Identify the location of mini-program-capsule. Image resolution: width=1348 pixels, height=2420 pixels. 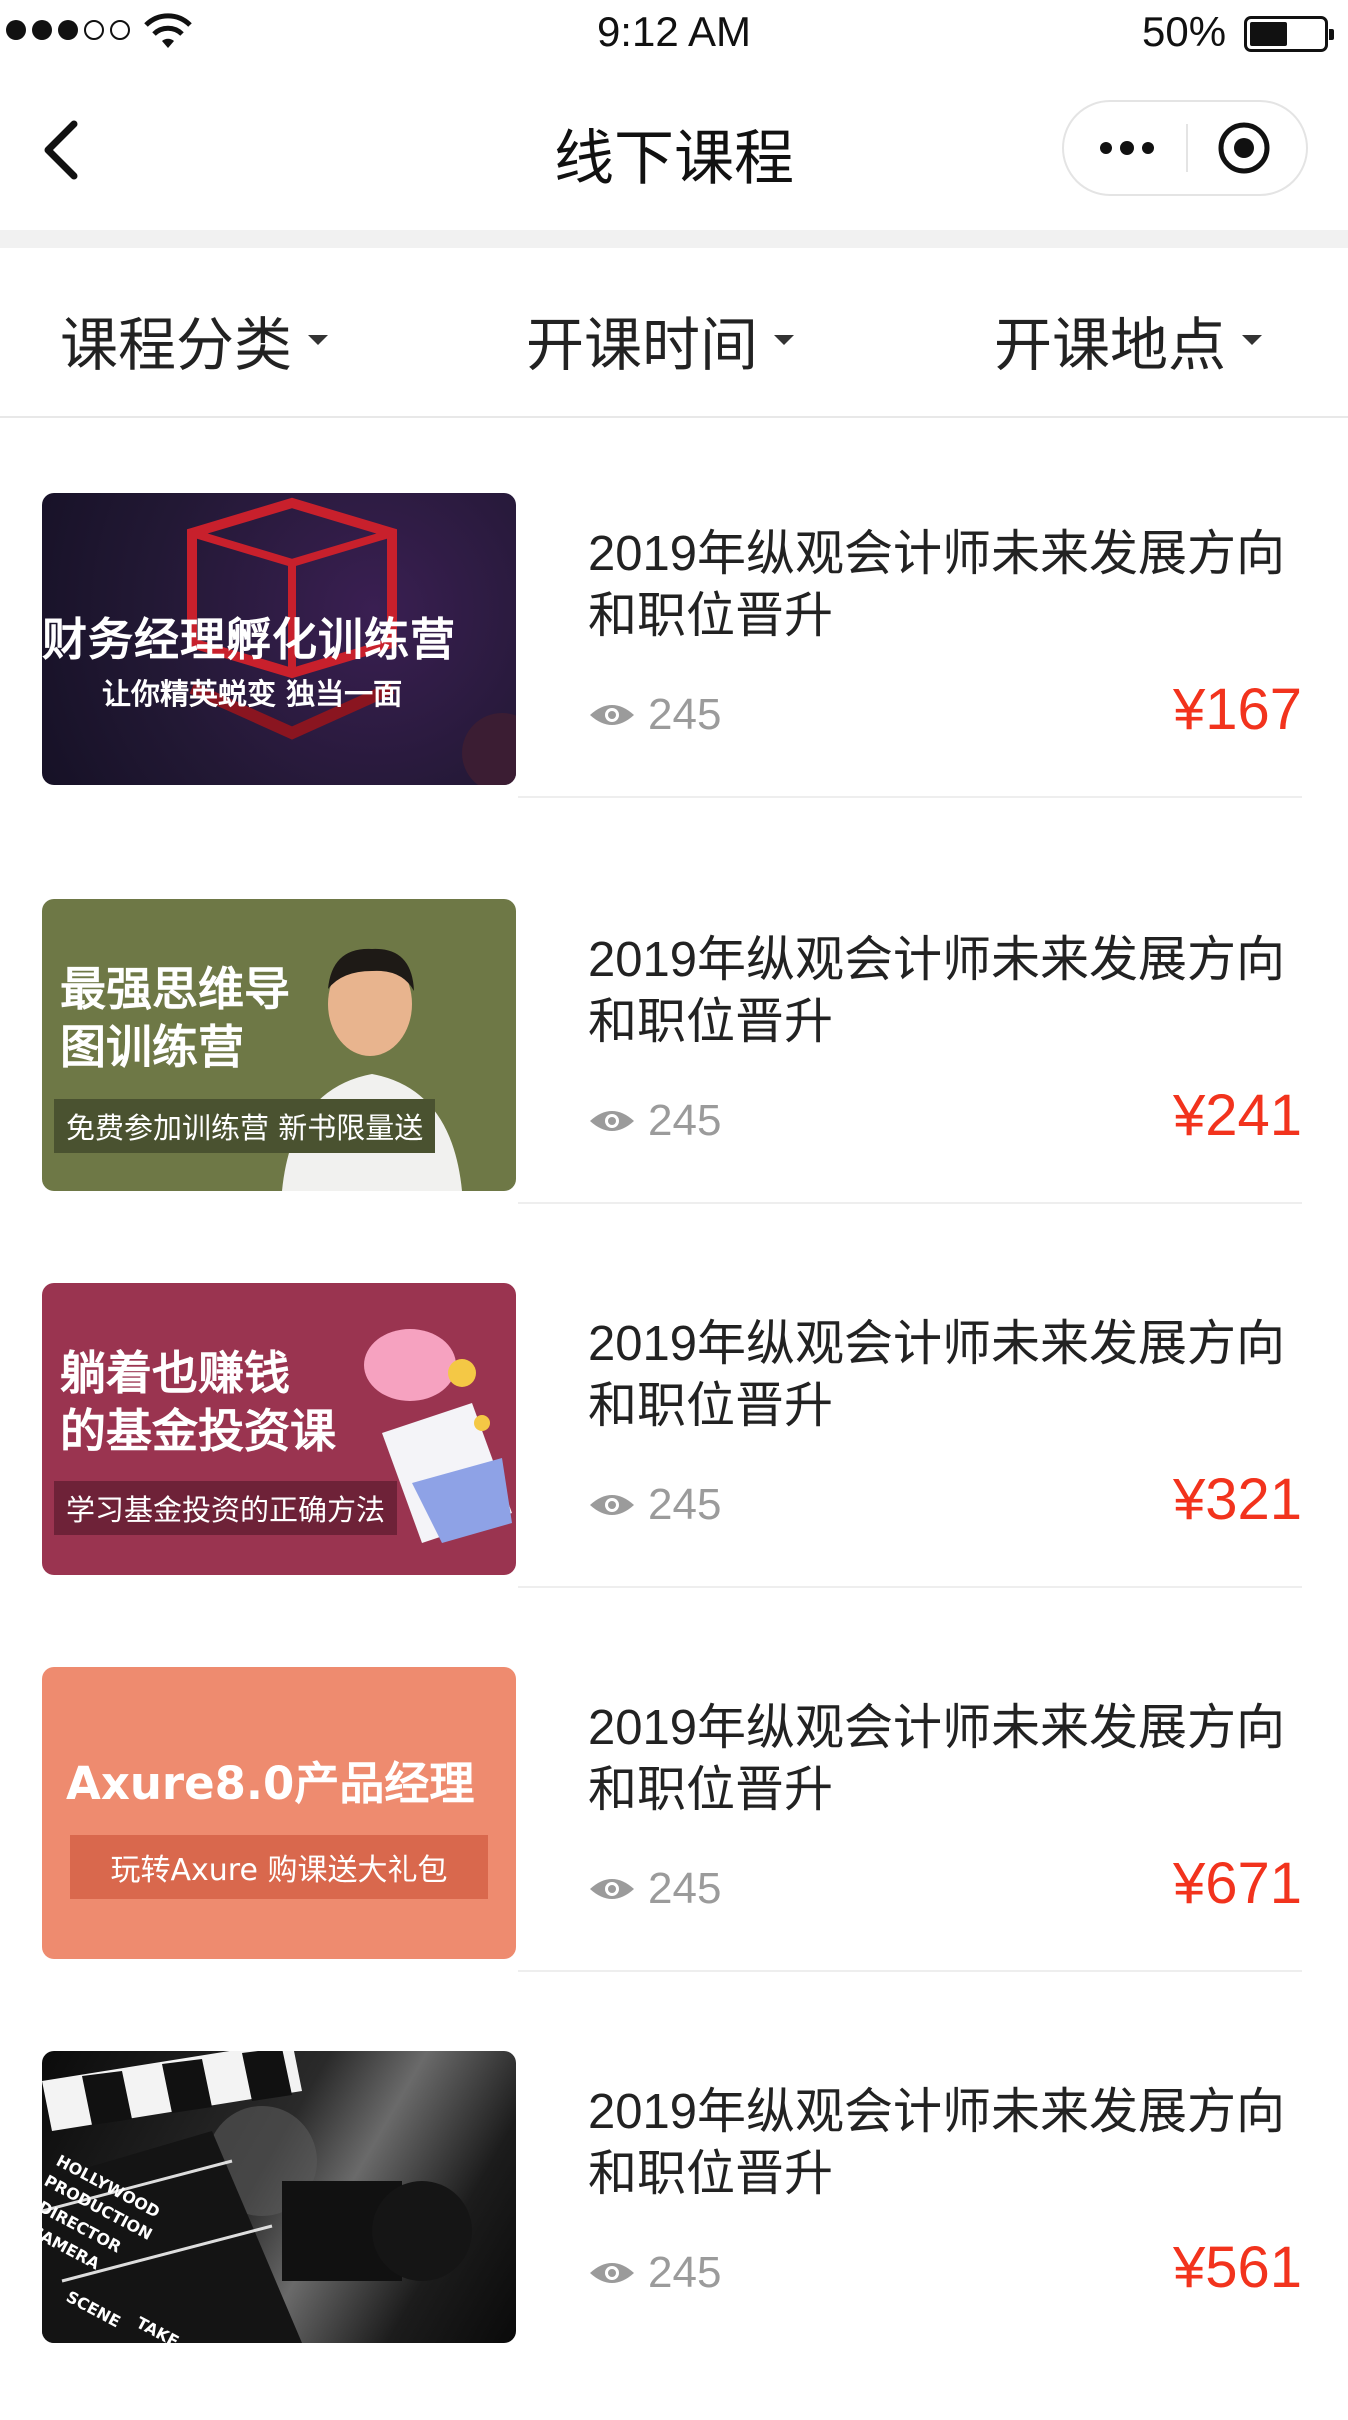
(1185, 148).